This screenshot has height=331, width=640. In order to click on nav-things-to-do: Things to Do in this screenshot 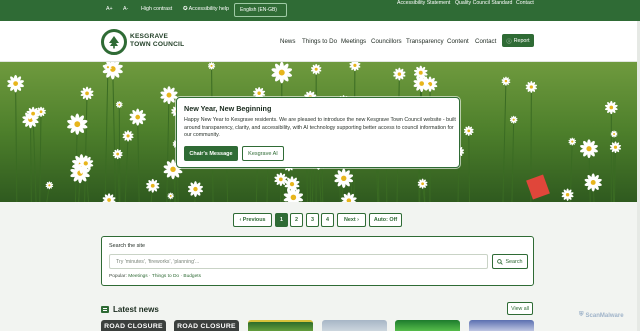, I will do `click(319, 41)`.